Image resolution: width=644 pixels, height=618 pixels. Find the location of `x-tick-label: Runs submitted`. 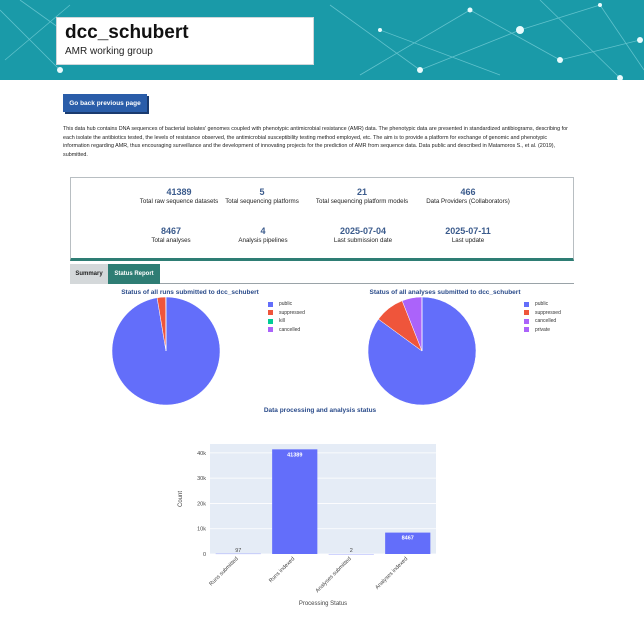

x-tick-label: Runs submitted is located at coordinates (223, 571).